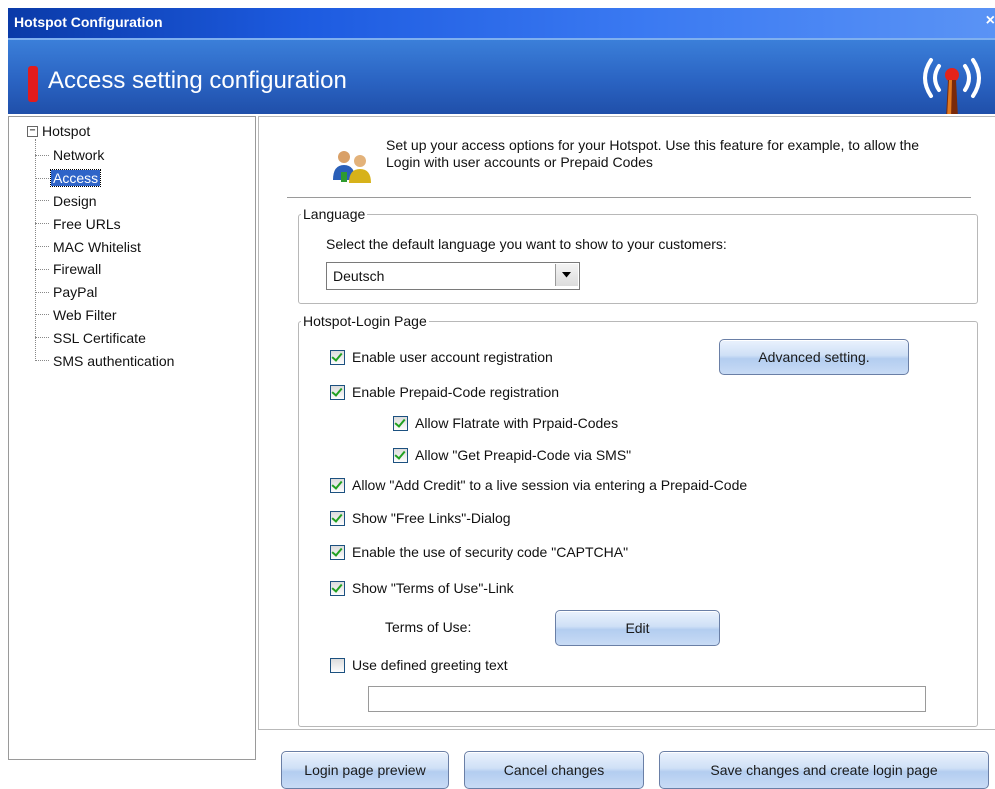 This screenshot has width=995, height=789. I want to click on tree-item-label: Free URLs, so click(87, 223).